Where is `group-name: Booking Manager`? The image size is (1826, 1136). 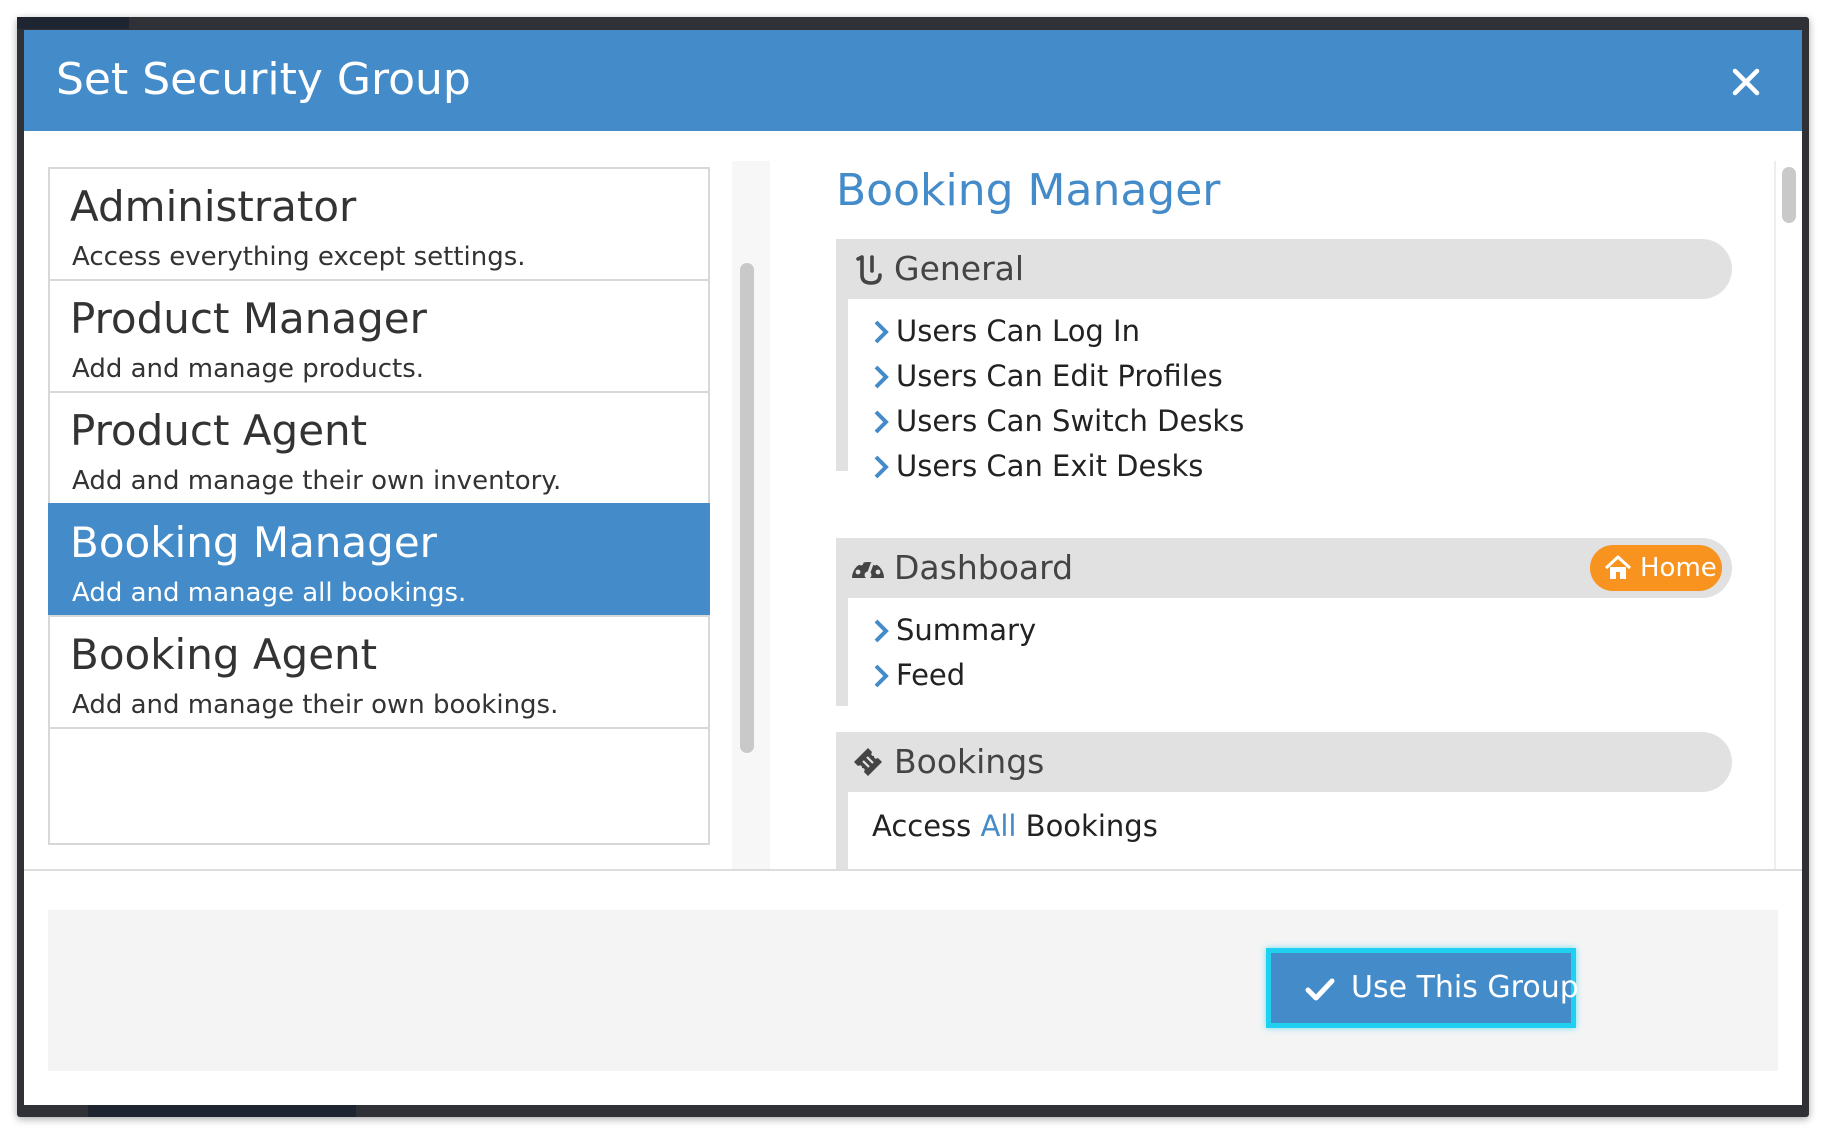 group-name: Booking Manager is located at coordinates (253, 542).